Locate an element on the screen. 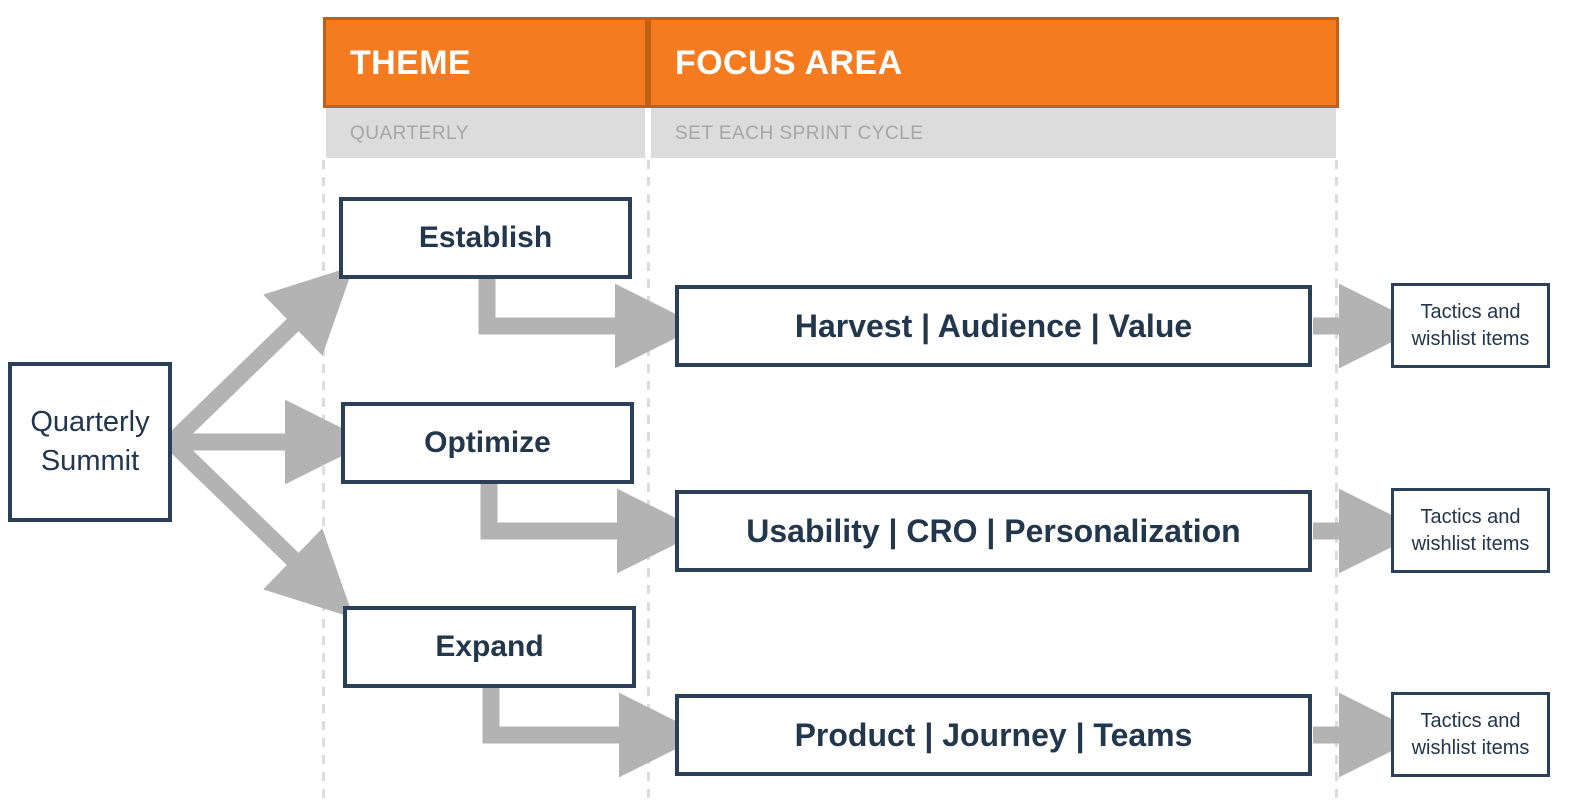 The width and height of the screenshot is (1571, 800). node-outcome-expand-label: Tactics and wishlist items is located at coordinates (1471, 735).